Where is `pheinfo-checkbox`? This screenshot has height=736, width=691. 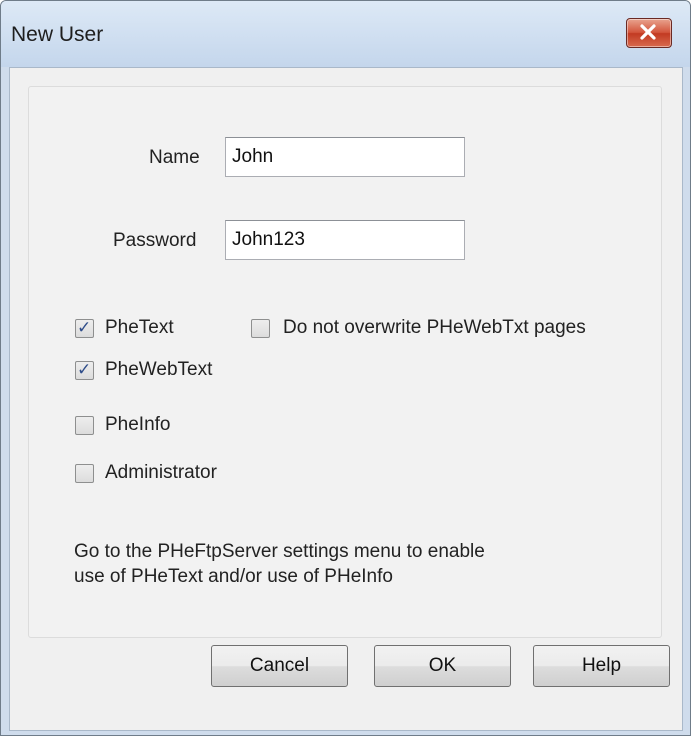
pheinfo-checkbox is located at coordinates (84, 425).